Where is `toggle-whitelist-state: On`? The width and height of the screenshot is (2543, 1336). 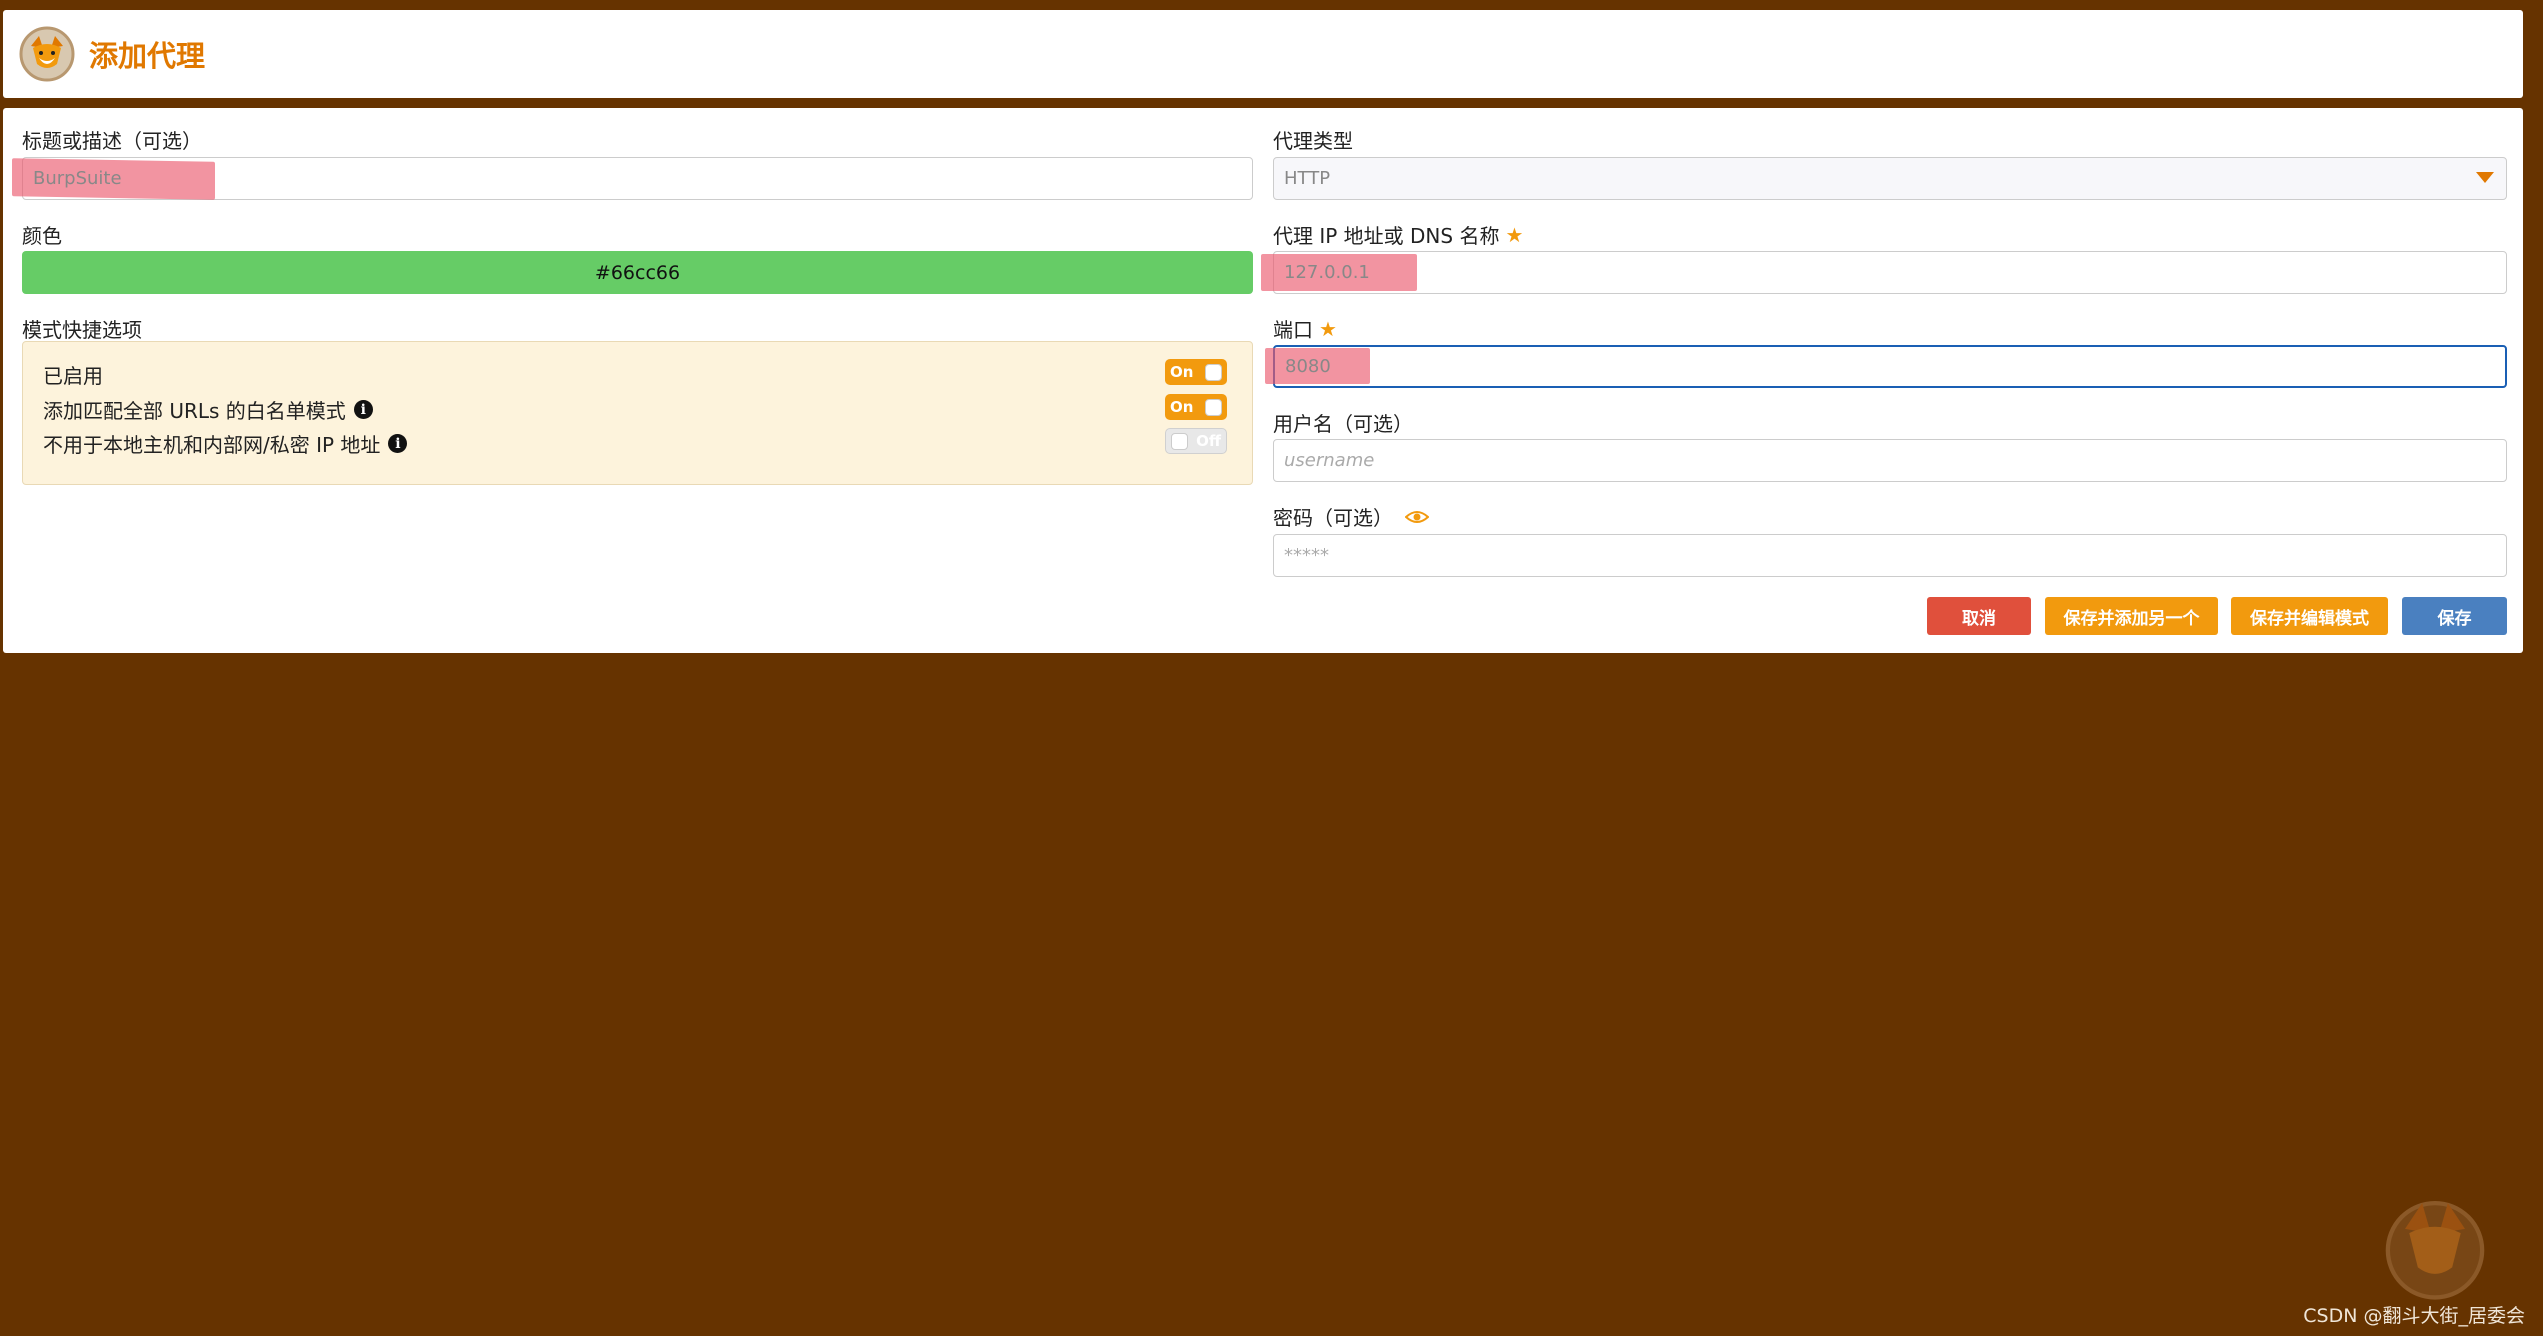 toggle-whitelist-state: On is located at coordinates (1182, 407).